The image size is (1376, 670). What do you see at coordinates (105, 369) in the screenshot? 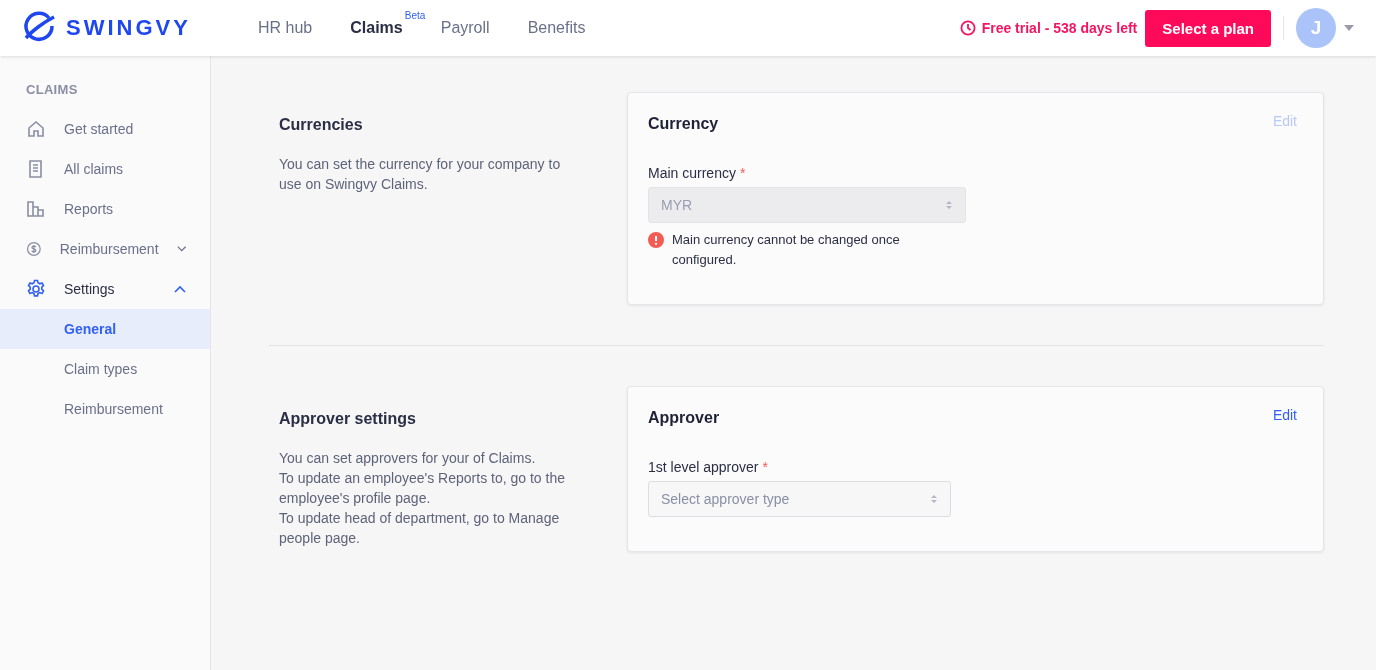
I see `sidebar-subitem: Claim types` at bounding box center [105, 369].